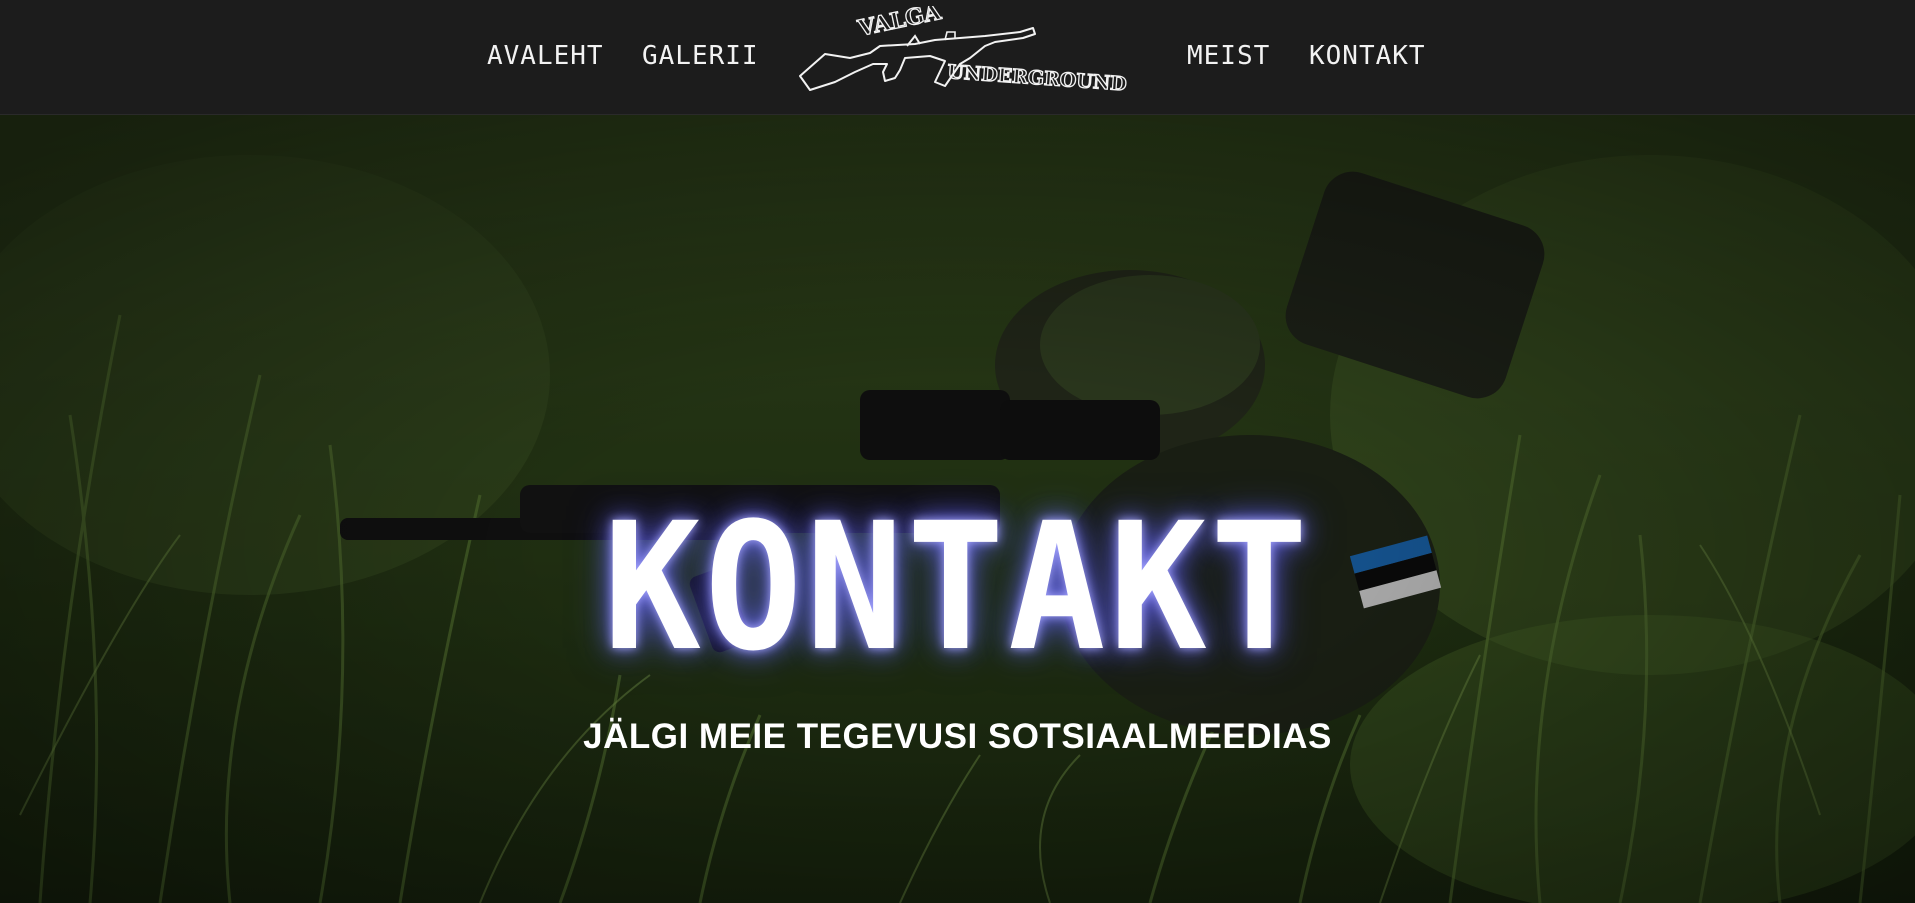 The height and width of the screenshot is (903, 1915). Describe the element at coordinates (1228, 56) in the screenshot. I see `nav-link-meist: MEIST` at that location.